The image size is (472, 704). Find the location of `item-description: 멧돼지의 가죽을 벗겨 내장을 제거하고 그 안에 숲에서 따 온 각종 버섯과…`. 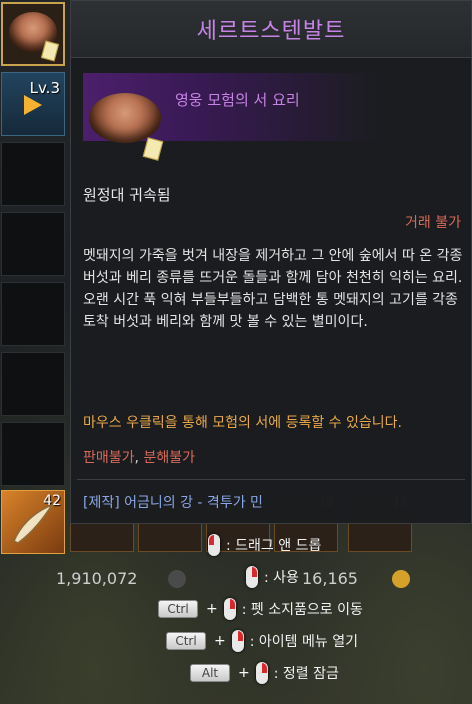

item-description: 멧돼지의 가죽을 벗겨 내장을 제거하고 그 안에 숲에서 따 온 각종 버섯과… is located at coordinates (273, 289).